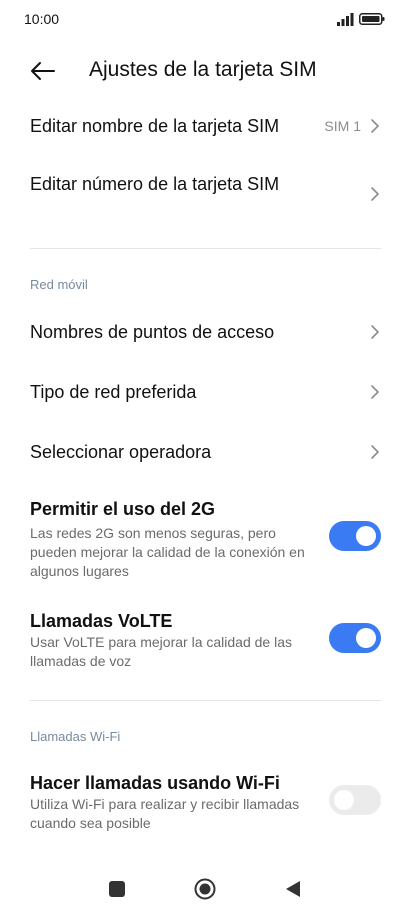  Describe the element at coordinates (205, 20) in the screenshot. I see `status-bar: 10:00` at that location.